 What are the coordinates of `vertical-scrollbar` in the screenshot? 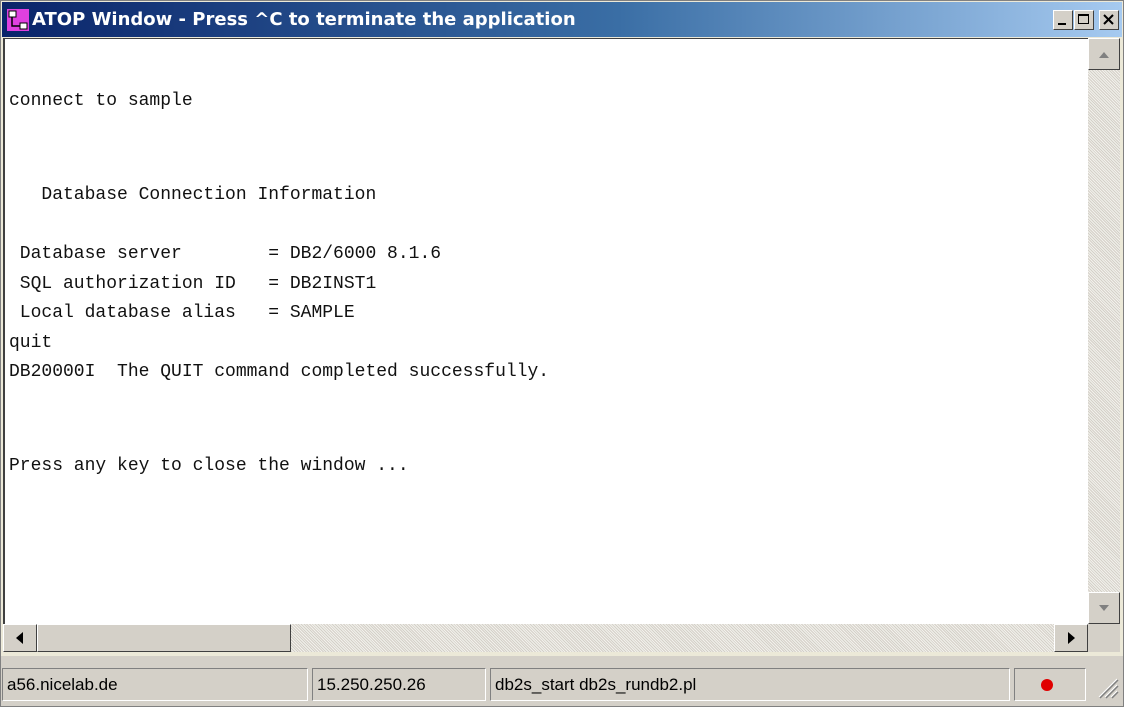 It's located at (1104, 331).